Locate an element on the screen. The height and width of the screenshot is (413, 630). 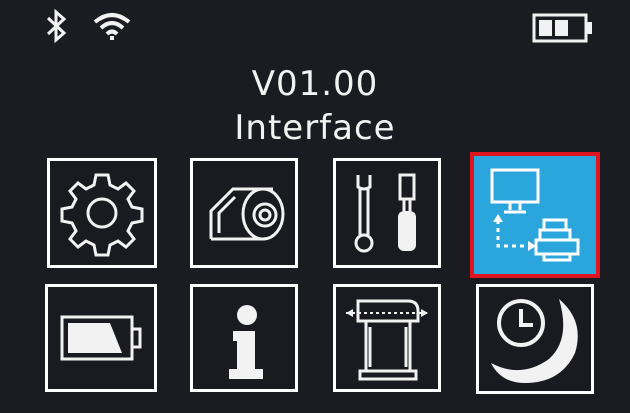
wifi-icon is located at coordinates (112, 26).